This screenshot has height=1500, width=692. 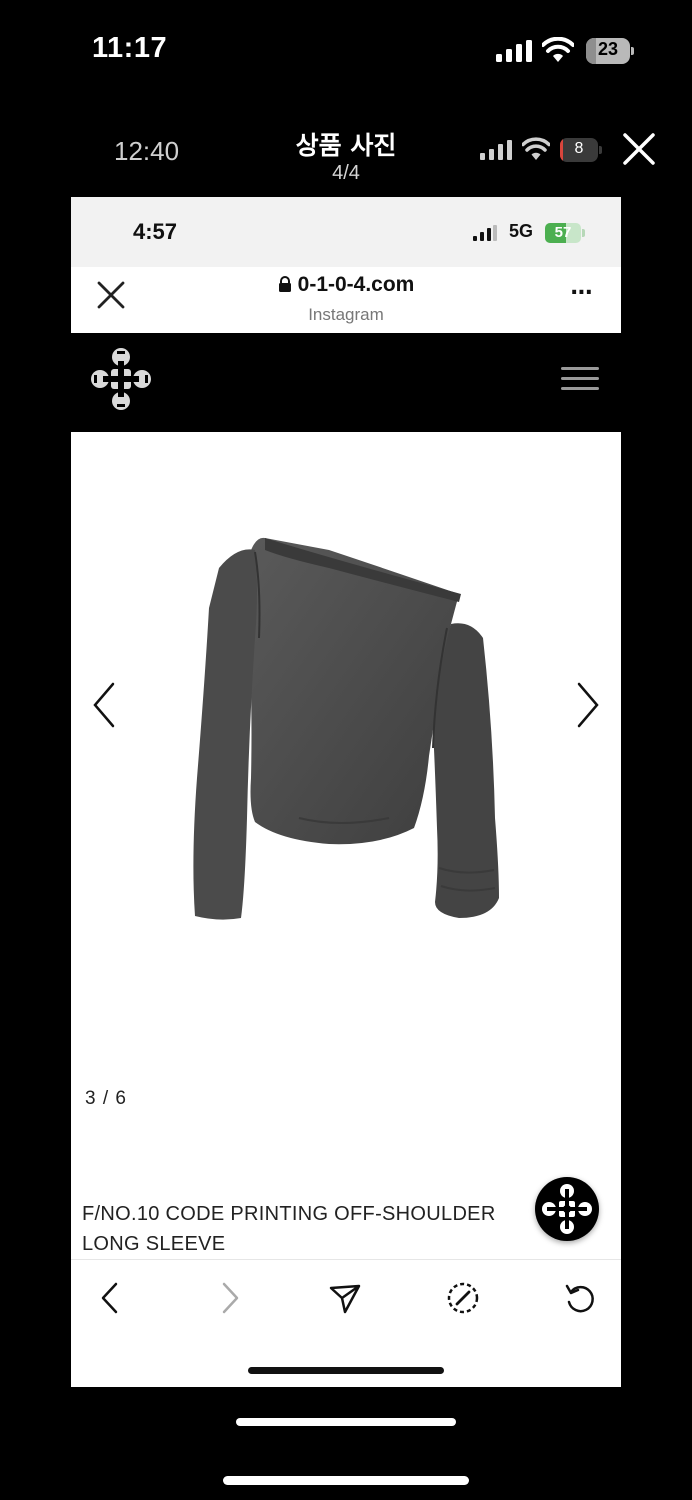 What do you see at coordinates (104, 705) in the screenshot?
I see `chevron-left-icon` at bounding box center [104, 705].